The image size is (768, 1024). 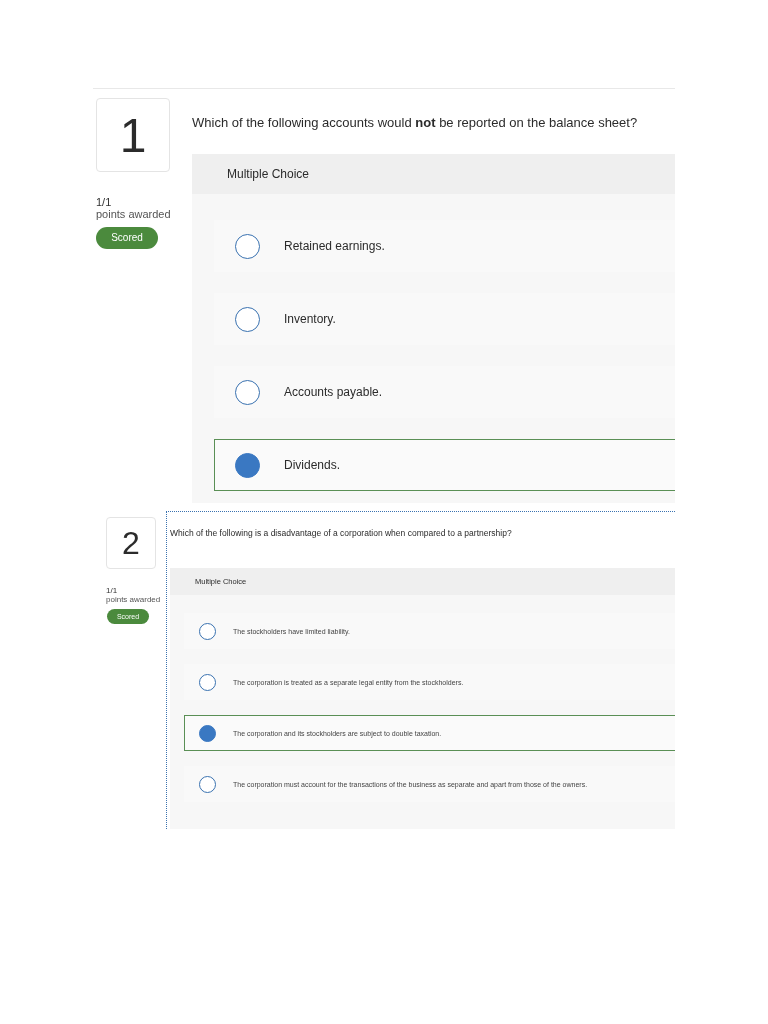 What do you see at coordinates (341, 533) in the screenshot?
I see `question-text: Which of the following is a disadvantage of a corporation when compared to a partnership?` at bounding box center [341, 533].